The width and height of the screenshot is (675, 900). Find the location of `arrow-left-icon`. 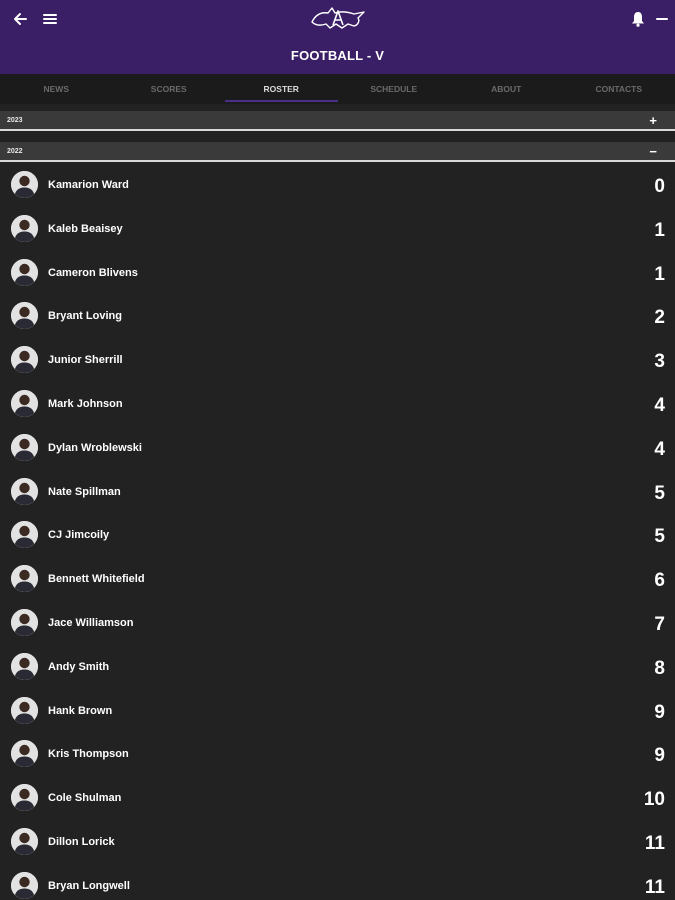

arrow-left-icon is located at coordinates (20, 19).